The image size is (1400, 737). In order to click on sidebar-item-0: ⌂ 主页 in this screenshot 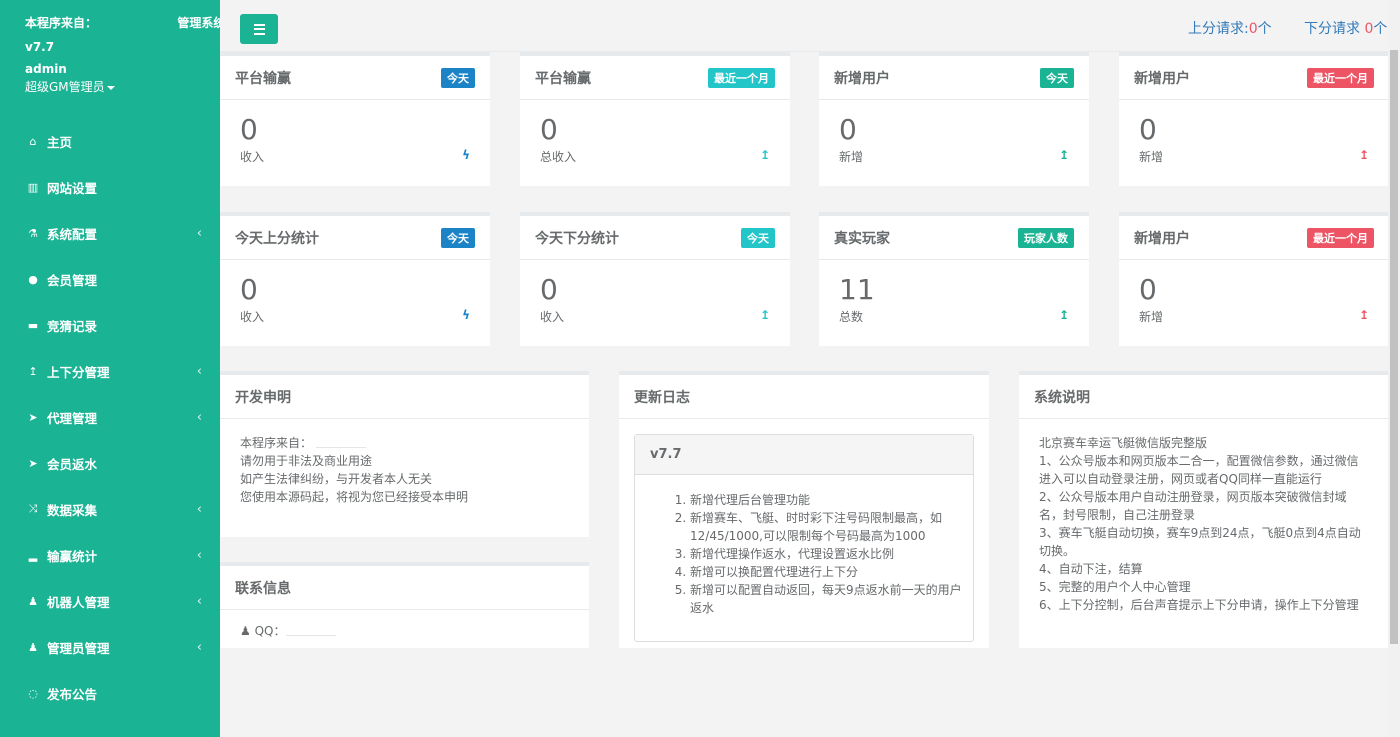, I will do `click(110, 141)`.